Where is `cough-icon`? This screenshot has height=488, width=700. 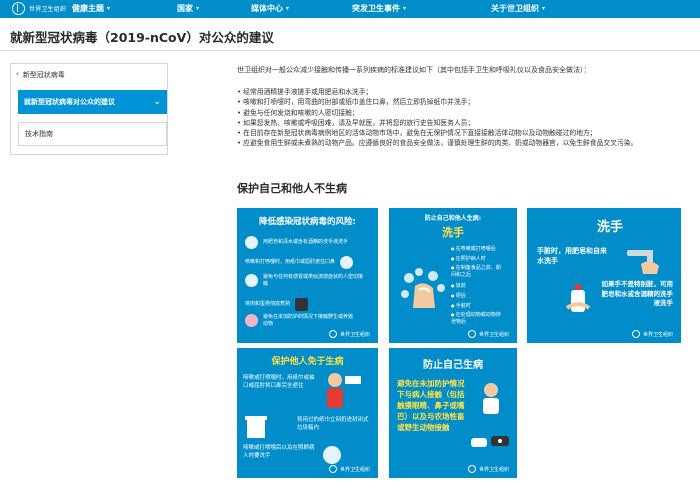 cough-icon is located at coordinates (347, 262).